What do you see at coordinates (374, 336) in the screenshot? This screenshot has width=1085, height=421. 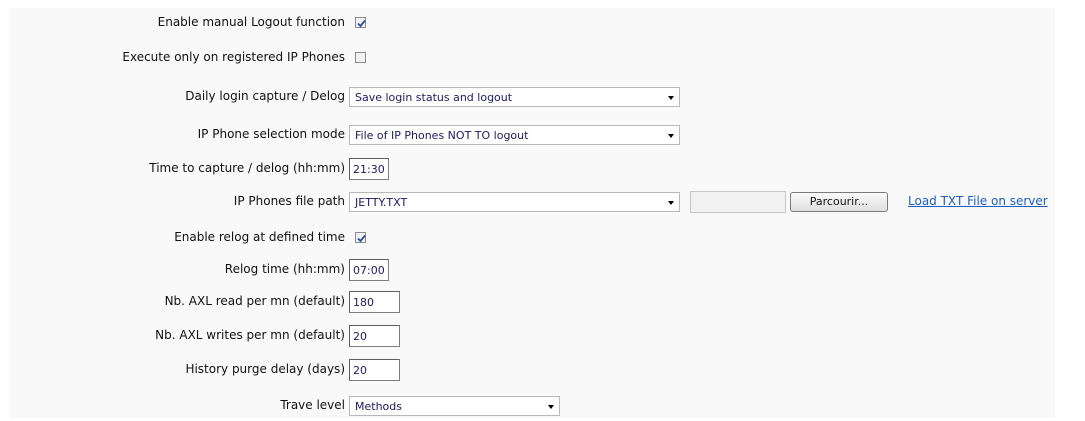 I see `axl-writes-input: 20` at bounding box center [374, 336].